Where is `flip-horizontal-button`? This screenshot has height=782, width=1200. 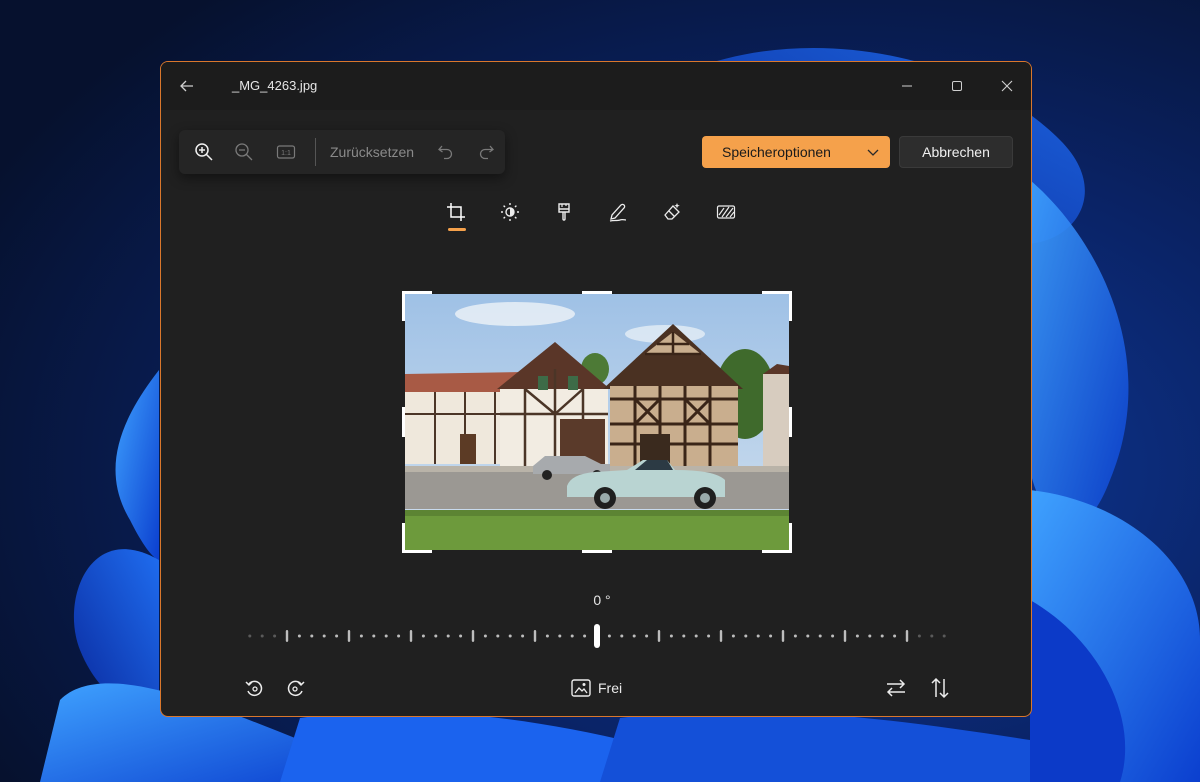
flip-horizontal-button is located at coordinates (896, 688).